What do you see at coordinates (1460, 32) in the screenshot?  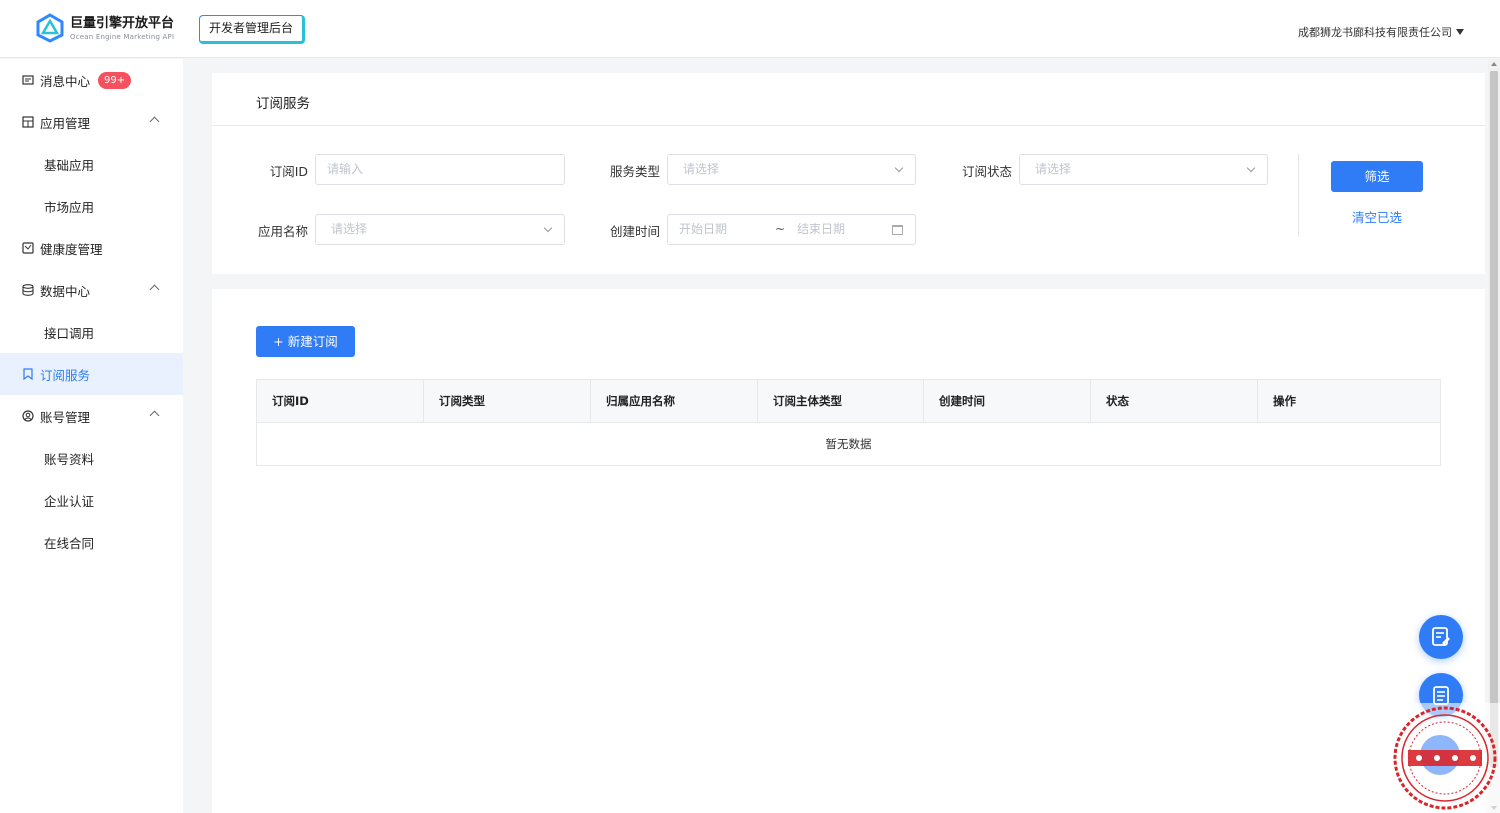 I see `caret-down-icon` at bounding box center [1460, 32].